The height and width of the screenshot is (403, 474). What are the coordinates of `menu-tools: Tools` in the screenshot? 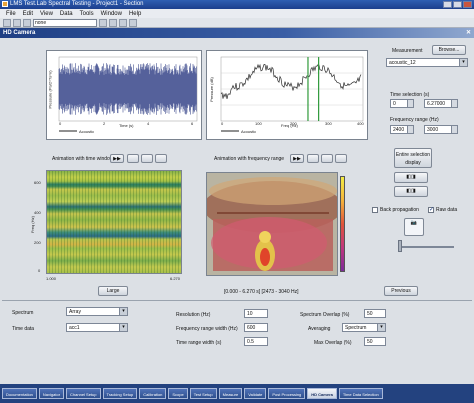 It's located at (87, 14).